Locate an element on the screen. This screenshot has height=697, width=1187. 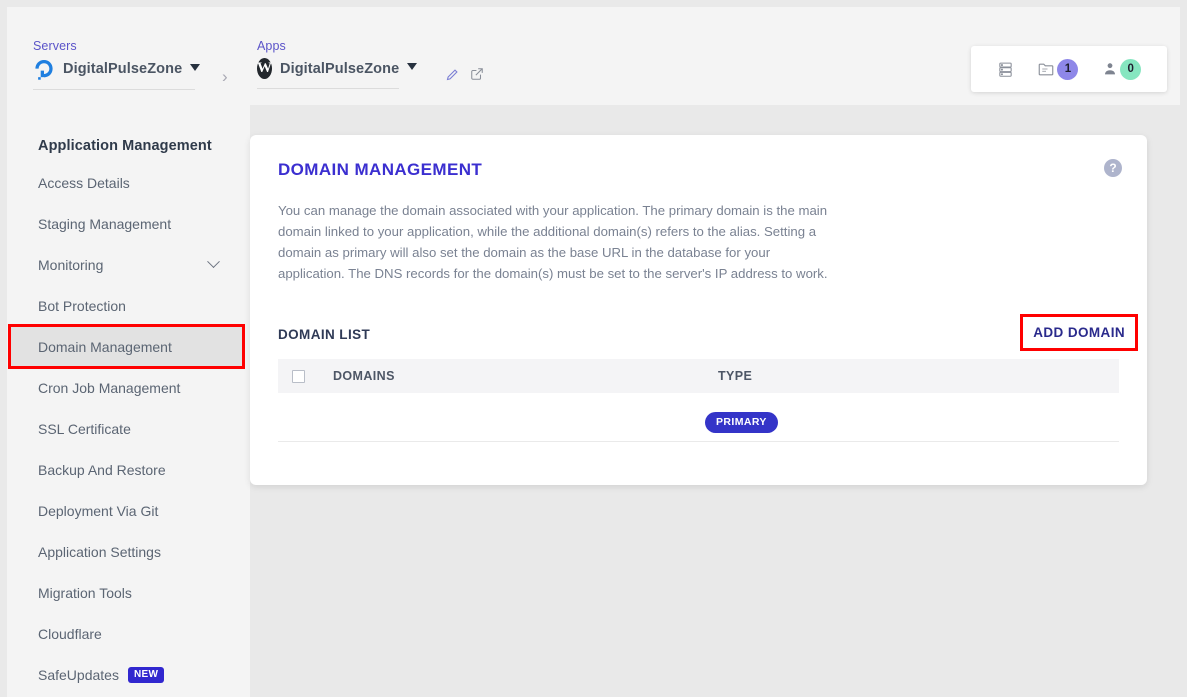
user-icon is located at coordinates (1110, 69).